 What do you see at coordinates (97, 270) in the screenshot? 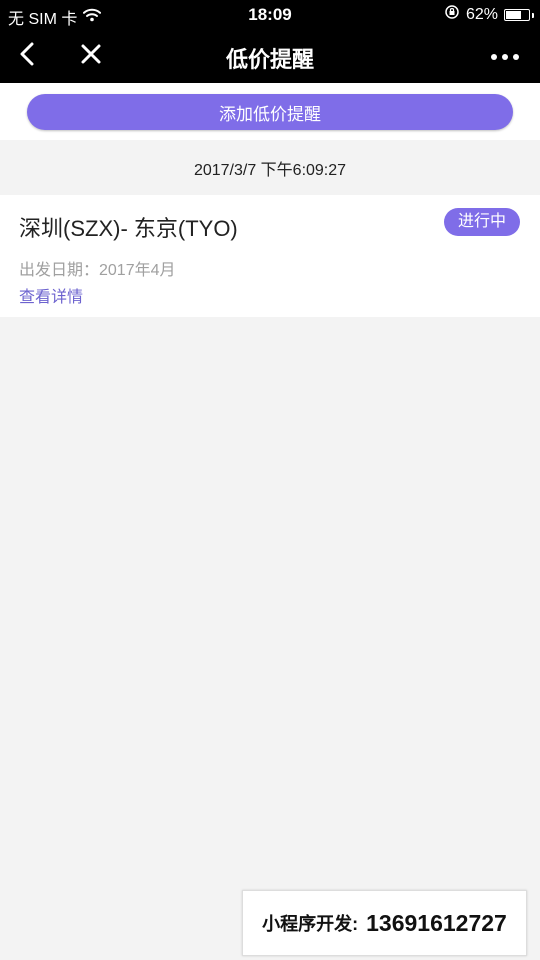
I see `departure-date: 出发日期：2017年4月` at bounding box center [97, 270].